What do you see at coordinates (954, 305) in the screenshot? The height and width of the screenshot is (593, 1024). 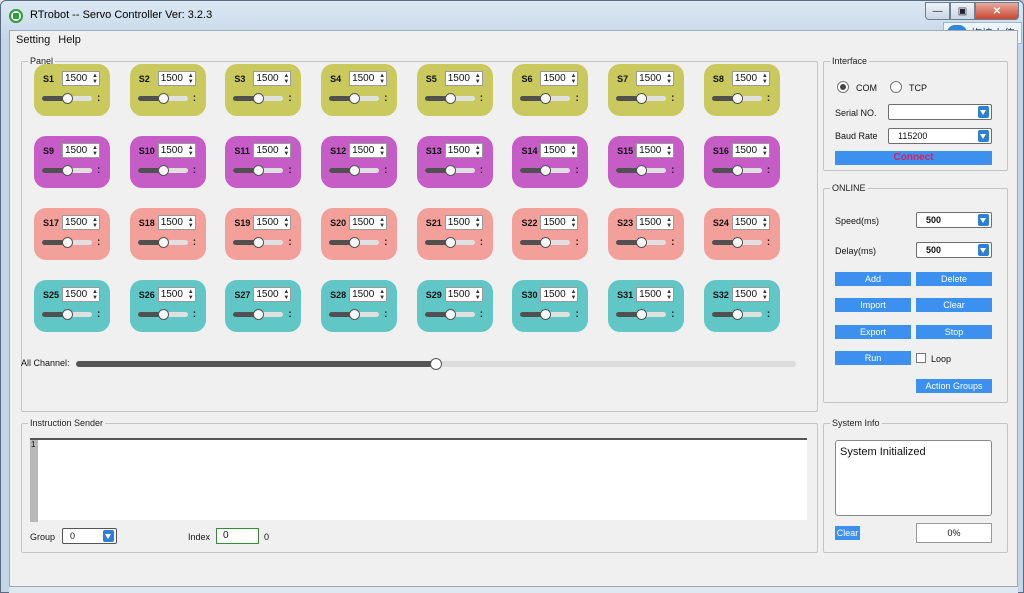 I see `clear-button: Clear` at bounding box center [954, 305].